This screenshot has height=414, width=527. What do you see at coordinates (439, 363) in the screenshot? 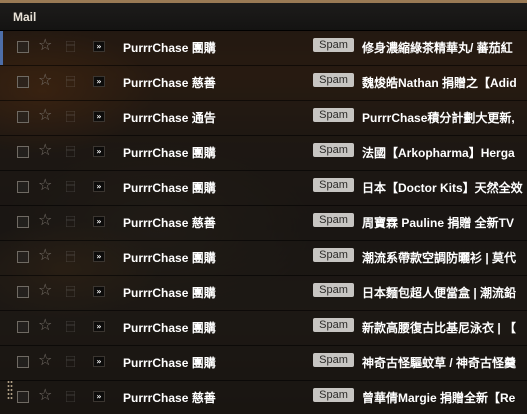
I see `email-subject: 神奇古怪驅蚊草 / 神奇古怪羹` at bounding box center [439, 363].